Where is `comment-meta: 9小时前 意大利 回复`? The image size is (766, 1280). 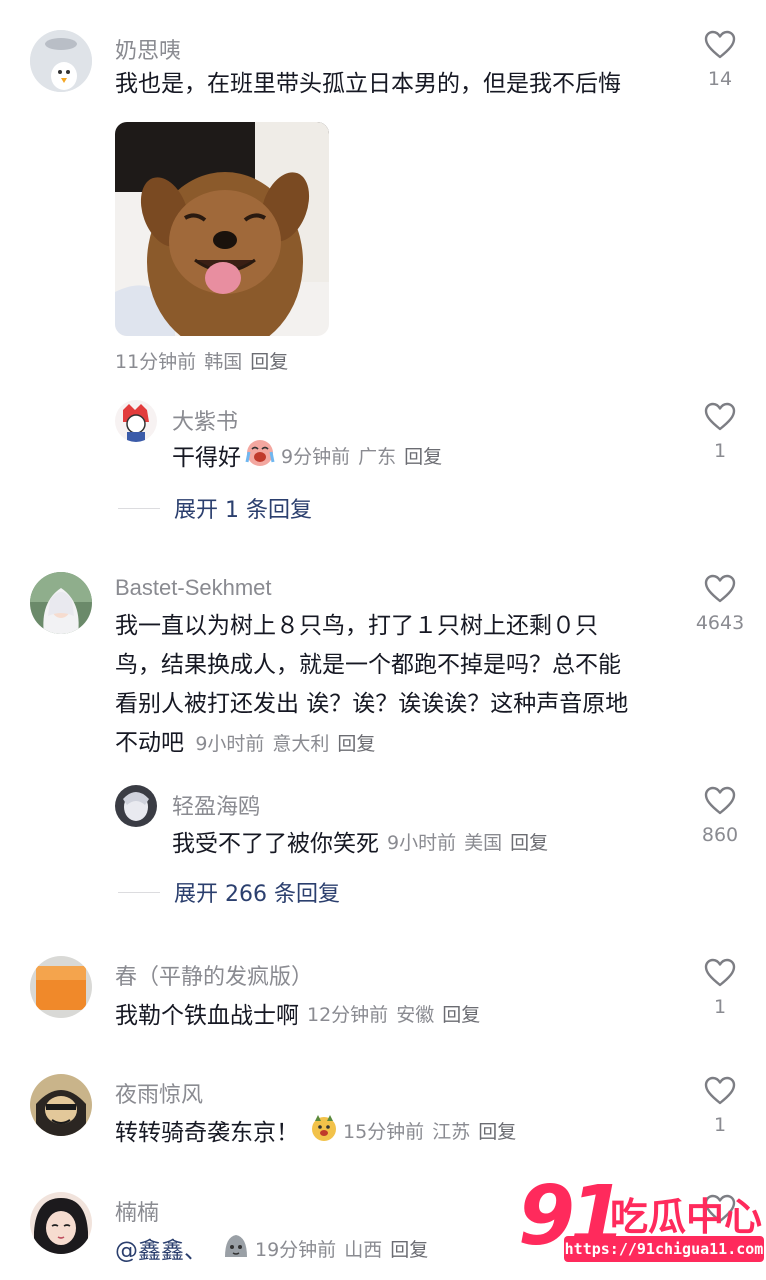
comment-meta: 9小时前 意大利 回复 is located at coordinates (289, 744).